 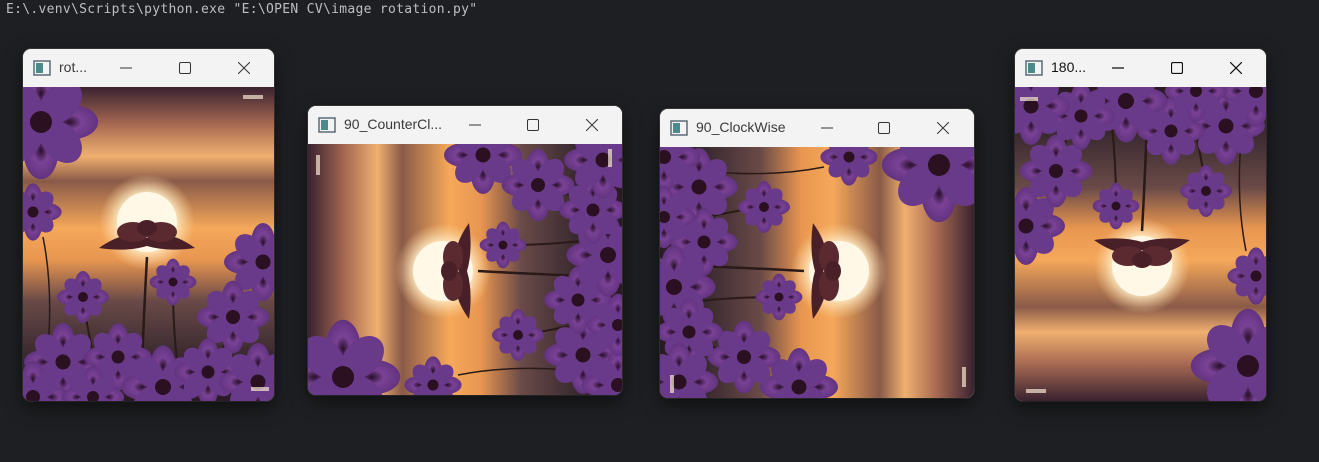 I want to click on window-titlebar: 90_ClockWise, so click(x=817, y=127).